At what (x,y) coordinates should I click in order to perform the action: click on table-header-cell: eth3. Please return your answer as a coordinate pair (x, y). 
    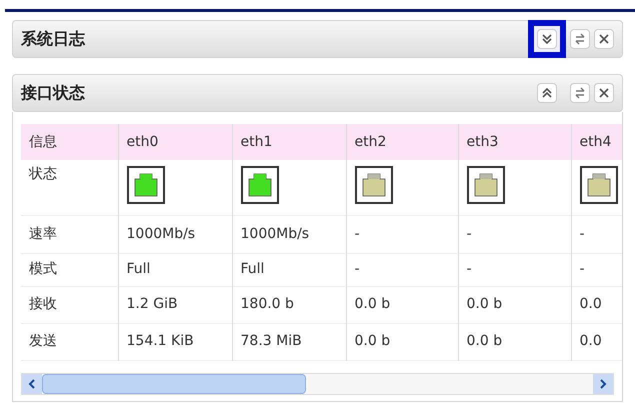
    Looking at the image, I should click on (514, 142).